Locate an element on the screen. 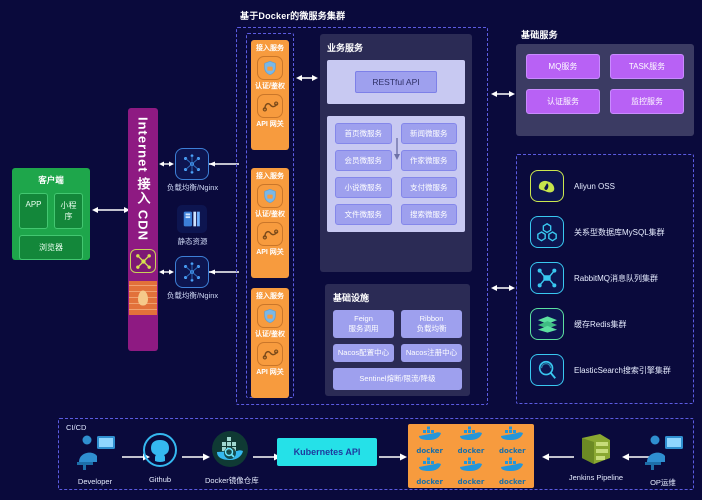 The width and height of the screenshot is (702, 500). restful-api-button: RESTful API is located at coordinates (396, 82).